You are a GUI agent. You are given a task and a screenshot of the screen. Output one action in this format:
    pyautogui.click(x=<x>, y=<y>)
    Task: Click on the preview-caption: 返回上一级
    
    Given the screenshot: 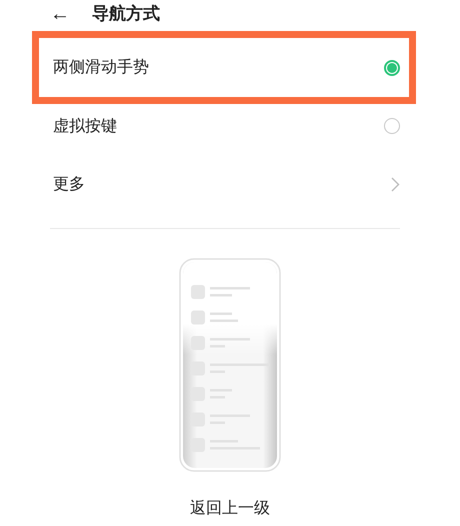 What is the action you would take?
    pyautogui.click(x=230, y=508)
    